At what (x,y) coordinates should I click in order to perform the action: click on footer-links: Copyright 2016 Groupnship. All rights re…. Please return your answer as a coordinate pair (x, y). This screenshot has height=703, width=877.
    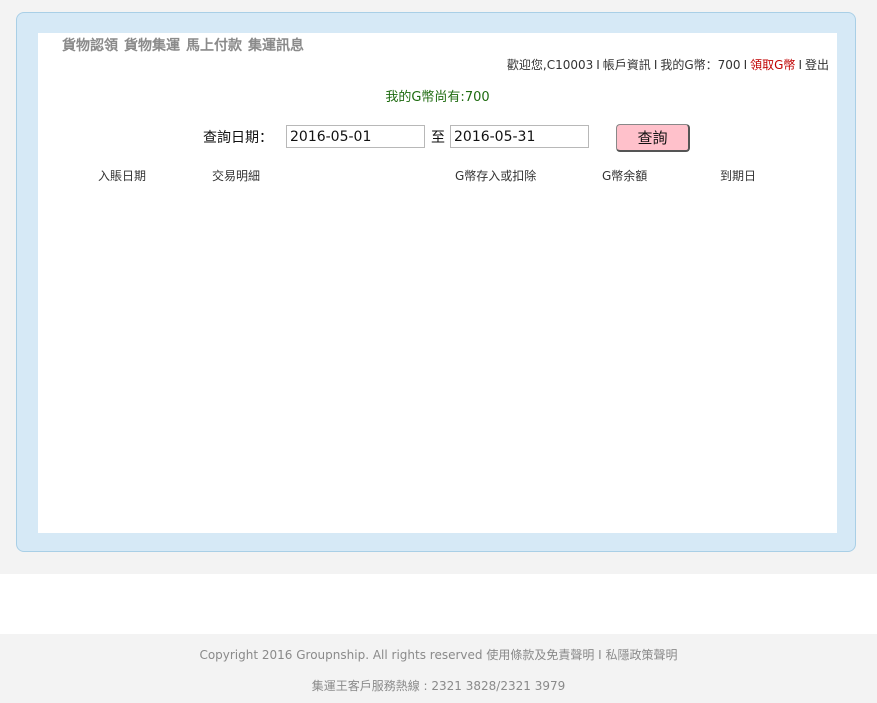
    Looking at the image, I should click on (438, 654).